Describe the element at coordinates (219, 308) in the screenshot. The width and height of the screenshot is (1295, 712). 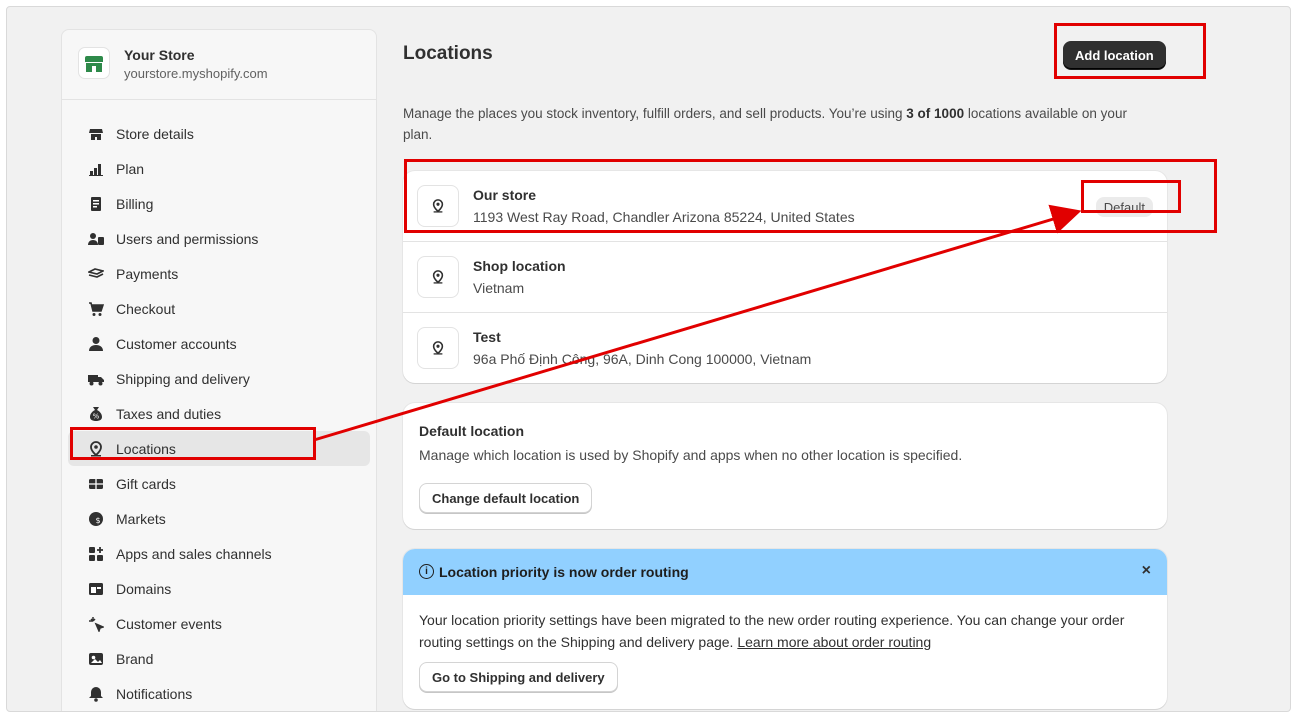
I see `sidebar-item-checkout: Checkout` at that location.